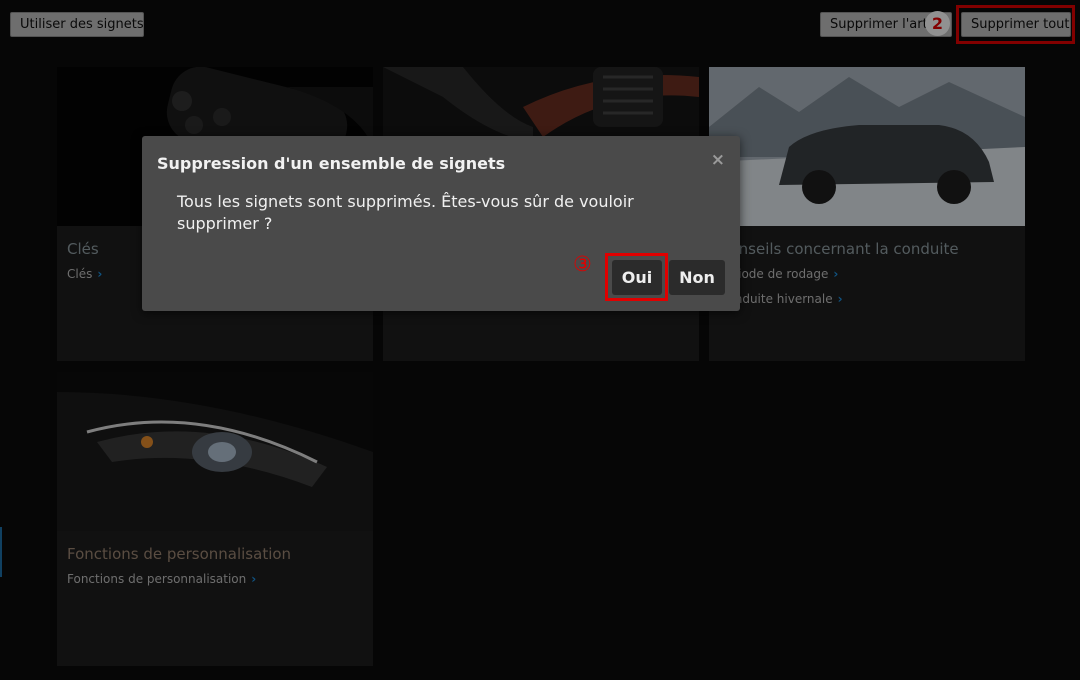 This screenshot has width=1080, height=680. I want to click on step-3-marker: ③, so click(582, 264).